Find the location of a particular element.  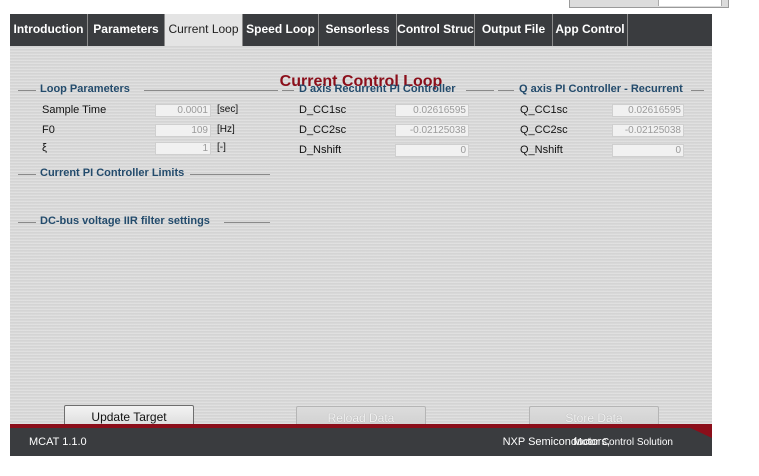

q-cc2sc-label: Q_CC2sc is located at coordinates (544, 130).